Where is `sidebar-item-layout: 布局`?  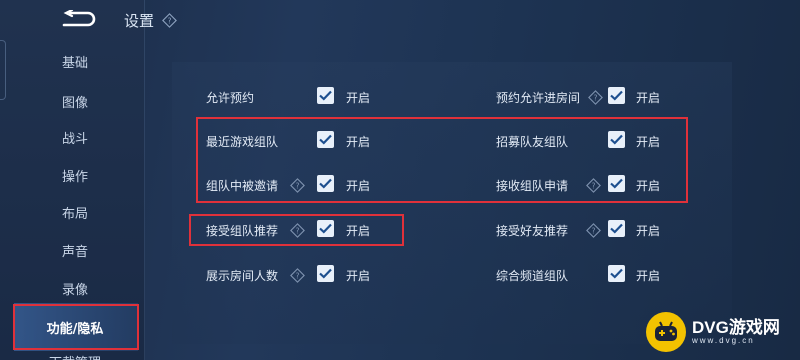
sidebar-item-layout: 布局 is located at coordinates (75, 212).